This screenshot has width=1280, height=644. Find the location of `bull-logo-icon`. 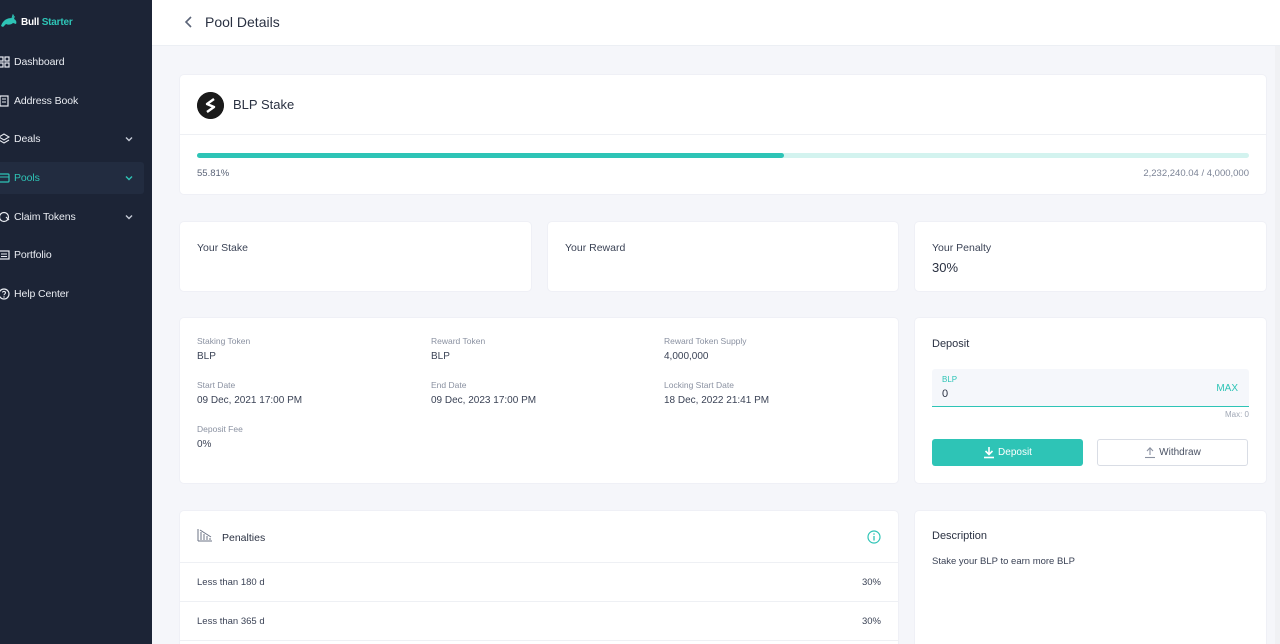

bull-logo-icon is located at coordinates (9, 20).